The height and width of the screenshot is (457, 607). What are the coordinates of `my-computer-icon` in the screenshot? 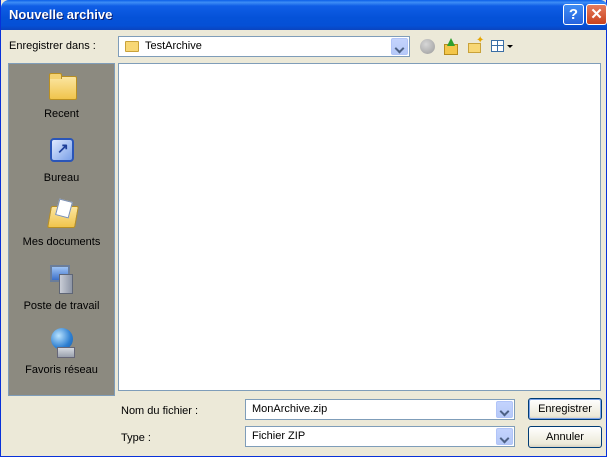 It's located at (62, 278).